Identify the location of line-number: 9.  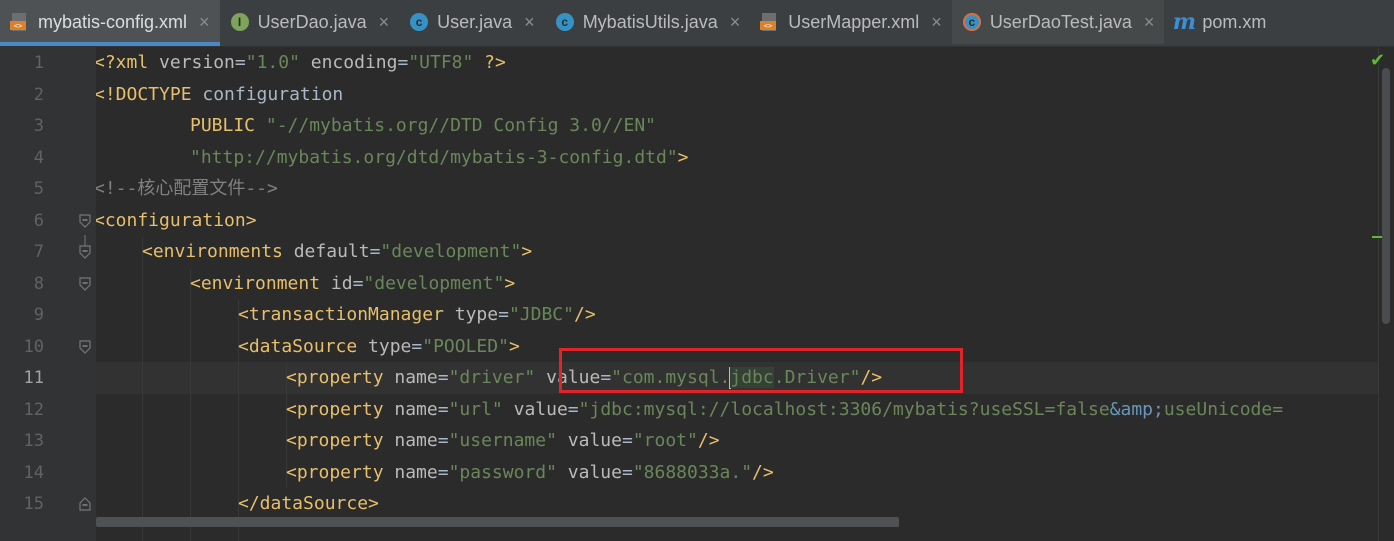
(38, 315).